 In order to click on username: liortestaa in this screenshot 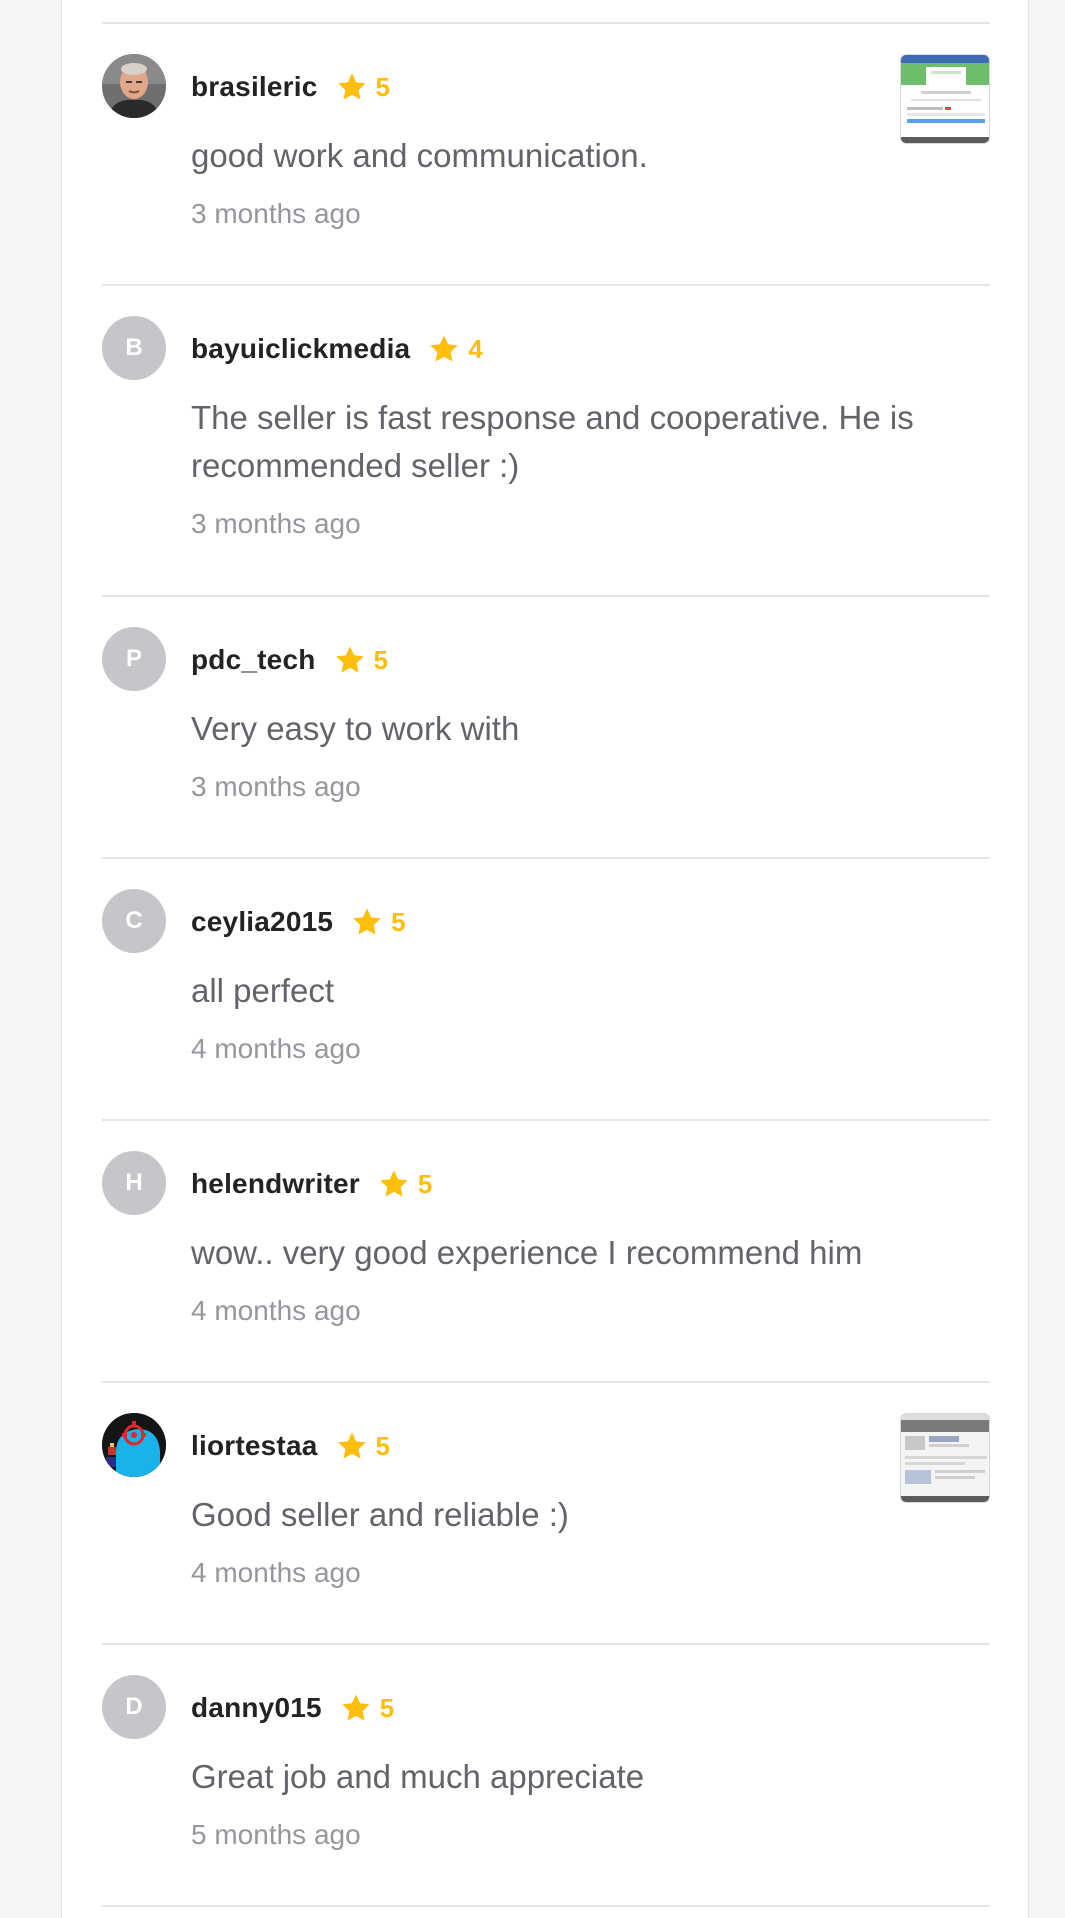, I will do `click(254, 1446)`.